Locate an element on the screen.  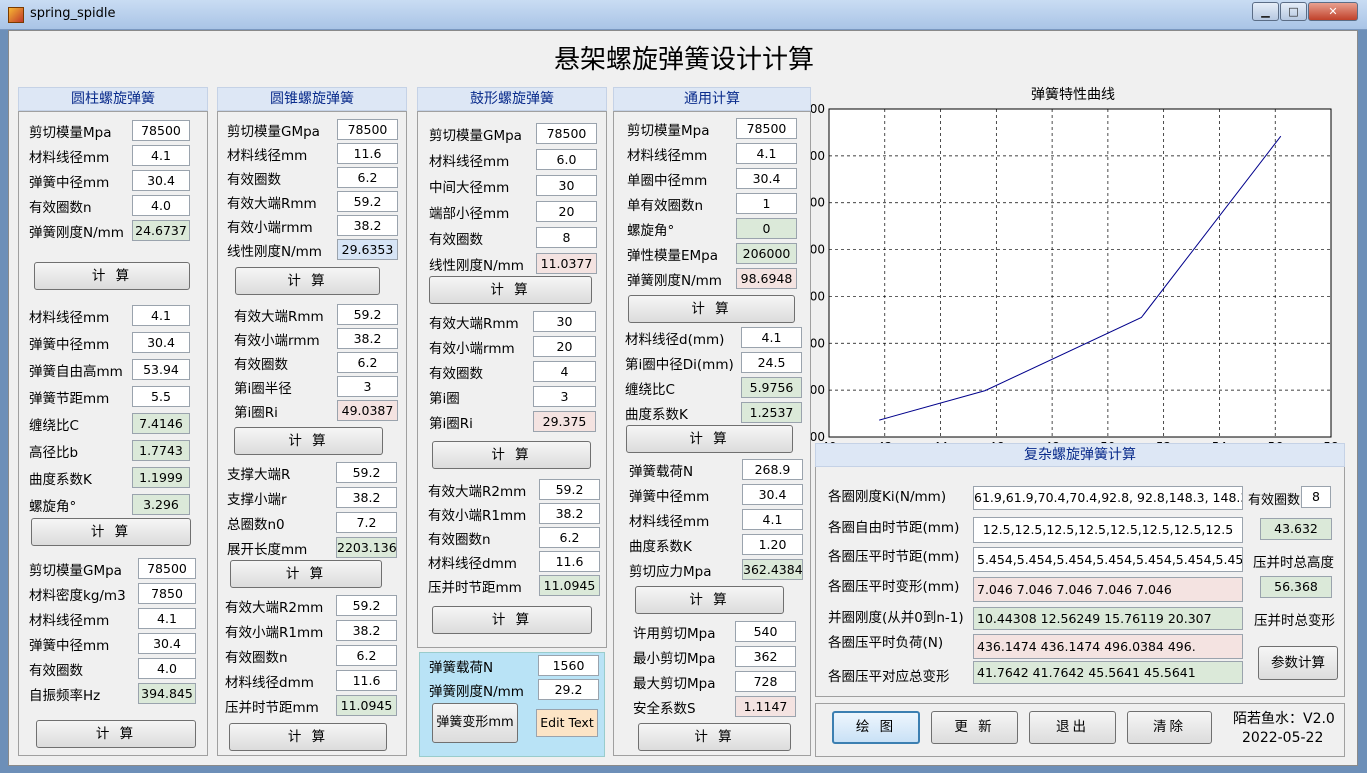
cyl-b-label-7: 螺旋角° is located at coordinates (53, 507).